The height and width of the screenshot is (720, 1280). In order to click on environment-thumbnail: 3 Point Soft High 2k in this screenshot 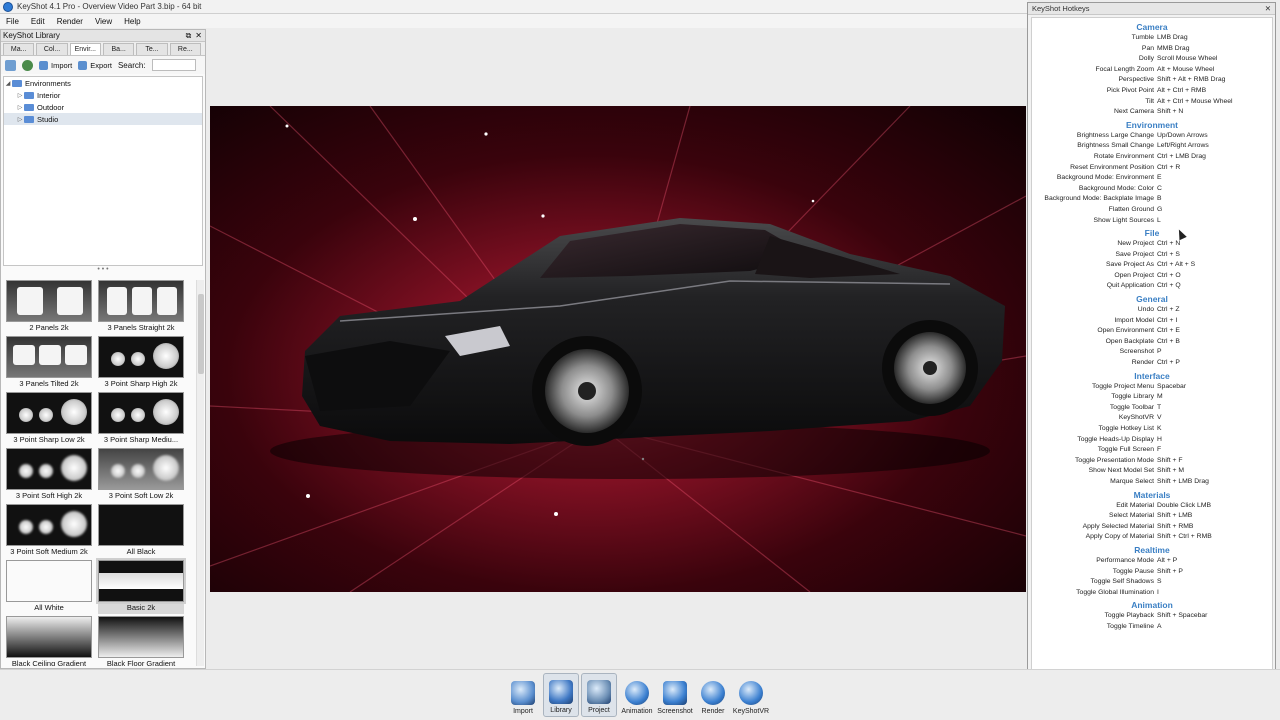, I will do `click(49, 476)`.